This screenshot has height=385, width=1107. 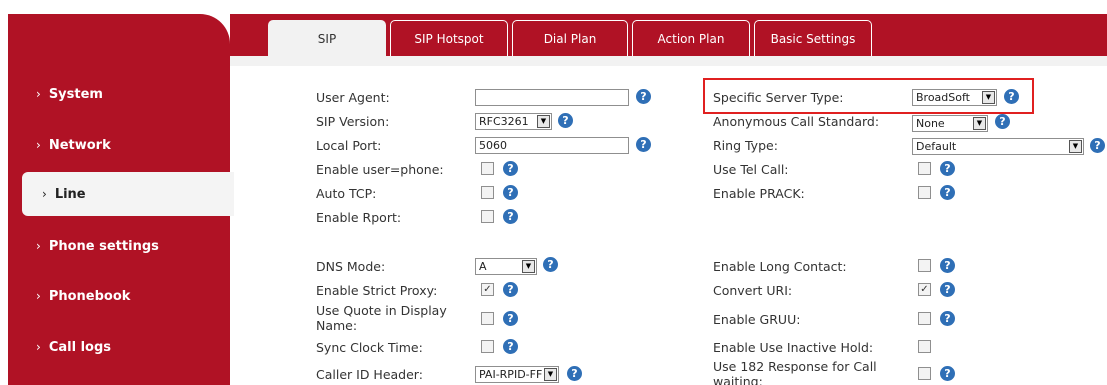 I want to click on sidebar-item-label: Network, so click(x=79, y=145).